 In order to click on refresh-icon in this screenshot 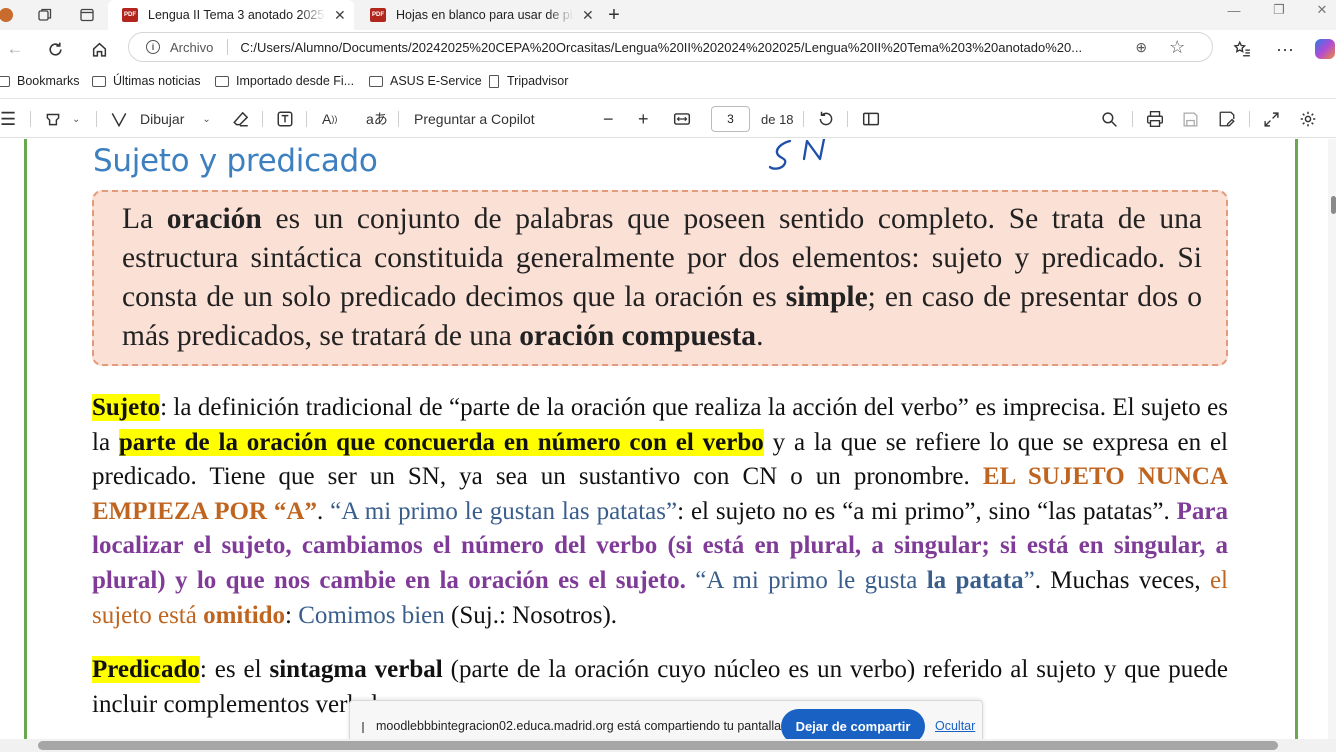, I will do `click(55, 49)`.